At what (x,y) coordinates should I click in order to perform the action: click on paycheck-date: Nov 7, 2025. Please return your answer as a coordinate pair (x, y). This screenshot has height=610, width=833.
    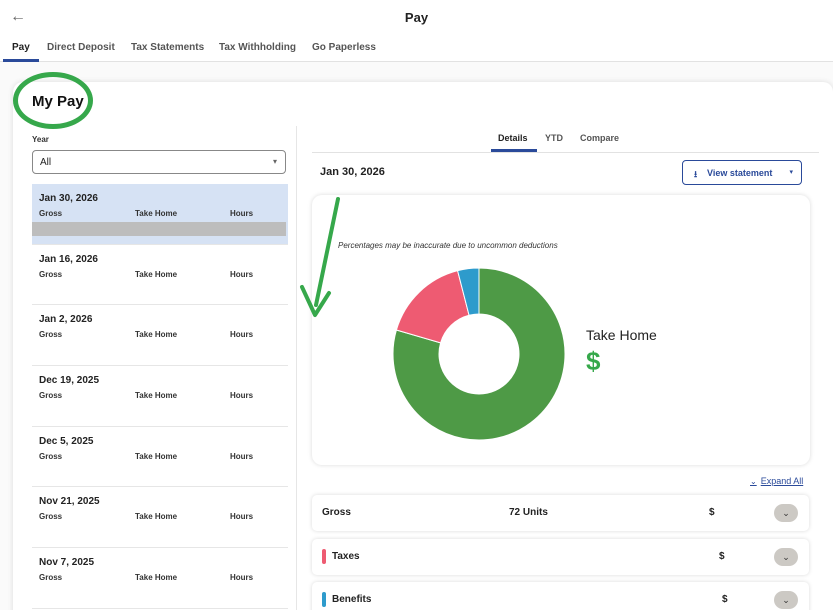
    Looking at the image, I should click on (67, 563).